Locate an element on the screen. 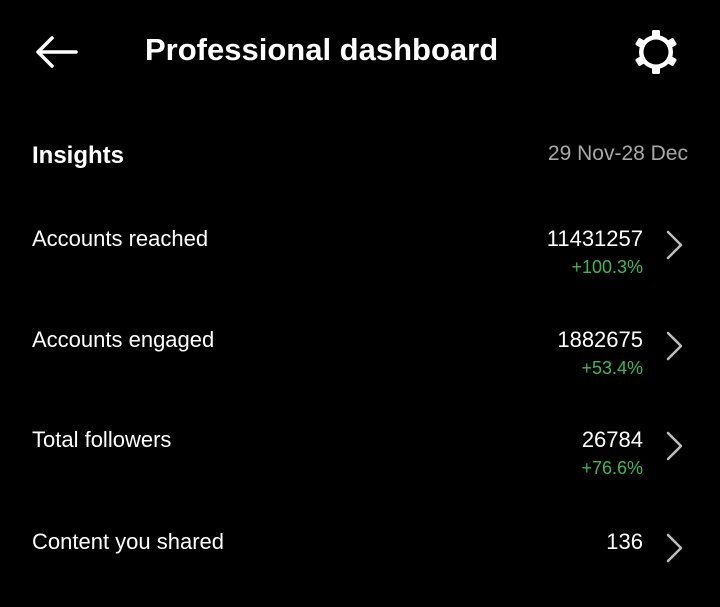 The width and height of the screenshot is (720, 607). metric-values: 11431257 +100.3% is located at coordinates (595, 252).